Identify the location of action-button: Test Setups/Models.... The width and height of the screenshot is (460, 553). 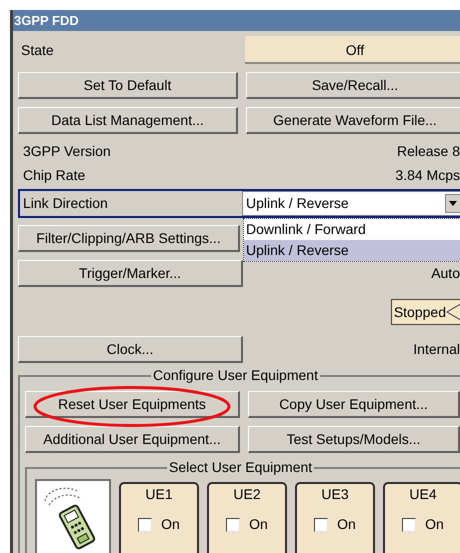
(354, 439).